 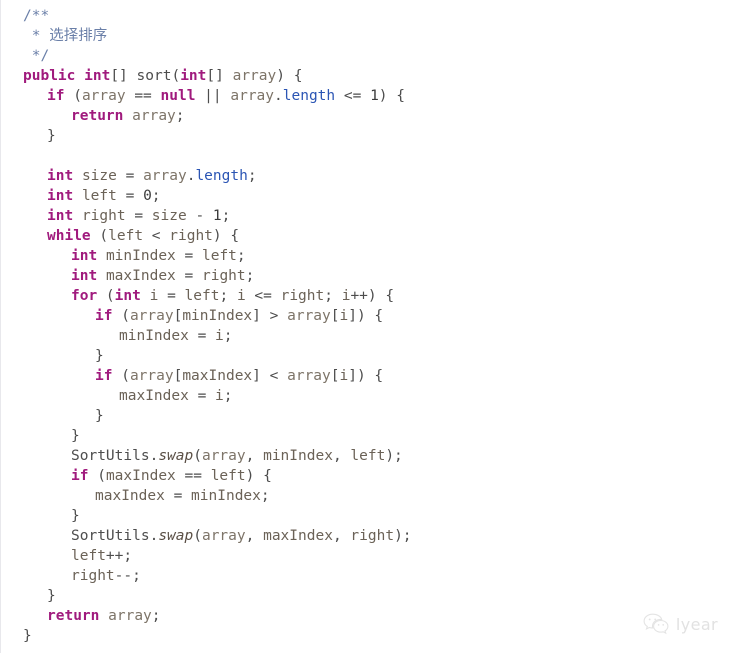 What do you see at coordinates (147, 196) in the screenshot?
I see `code-token: 0` at bounding box center [147, 196].